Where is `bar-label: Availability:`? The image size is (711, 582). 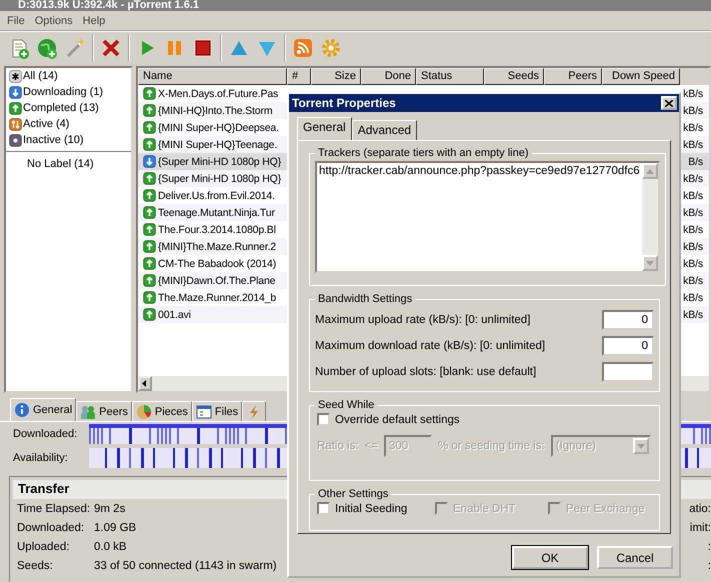 bar-label: Availability: is located at coordinates (41, 458).